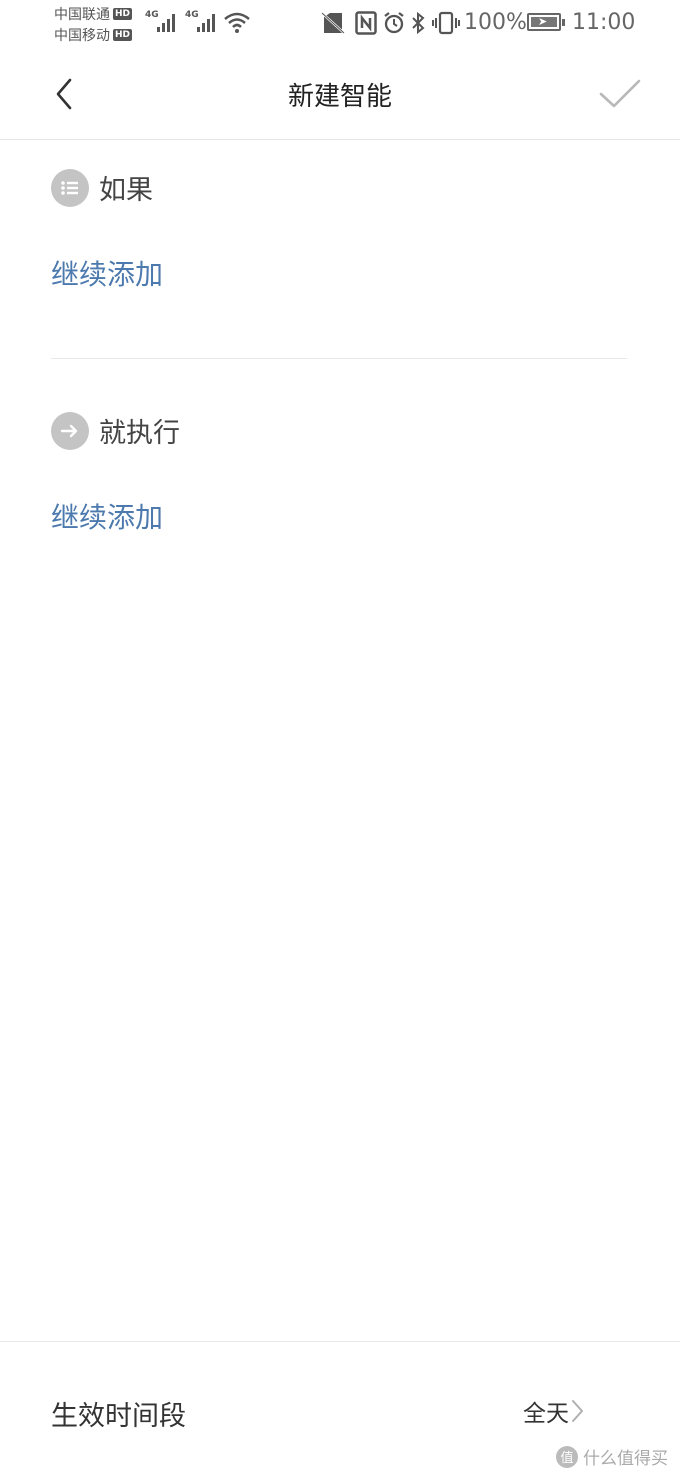  Describe the element at coordinates (118, 1416) in the screenshot. I see `effective-period-label: 生效时间段` at that location.